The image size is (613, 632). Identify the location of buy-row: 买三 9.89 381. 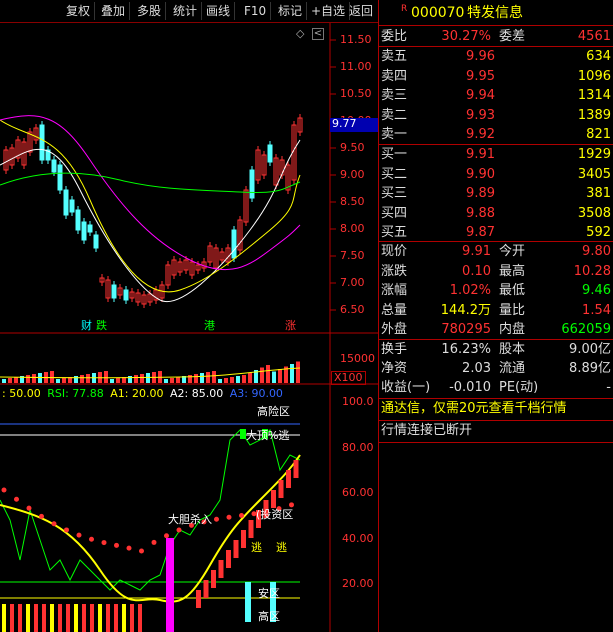
(496, 194).